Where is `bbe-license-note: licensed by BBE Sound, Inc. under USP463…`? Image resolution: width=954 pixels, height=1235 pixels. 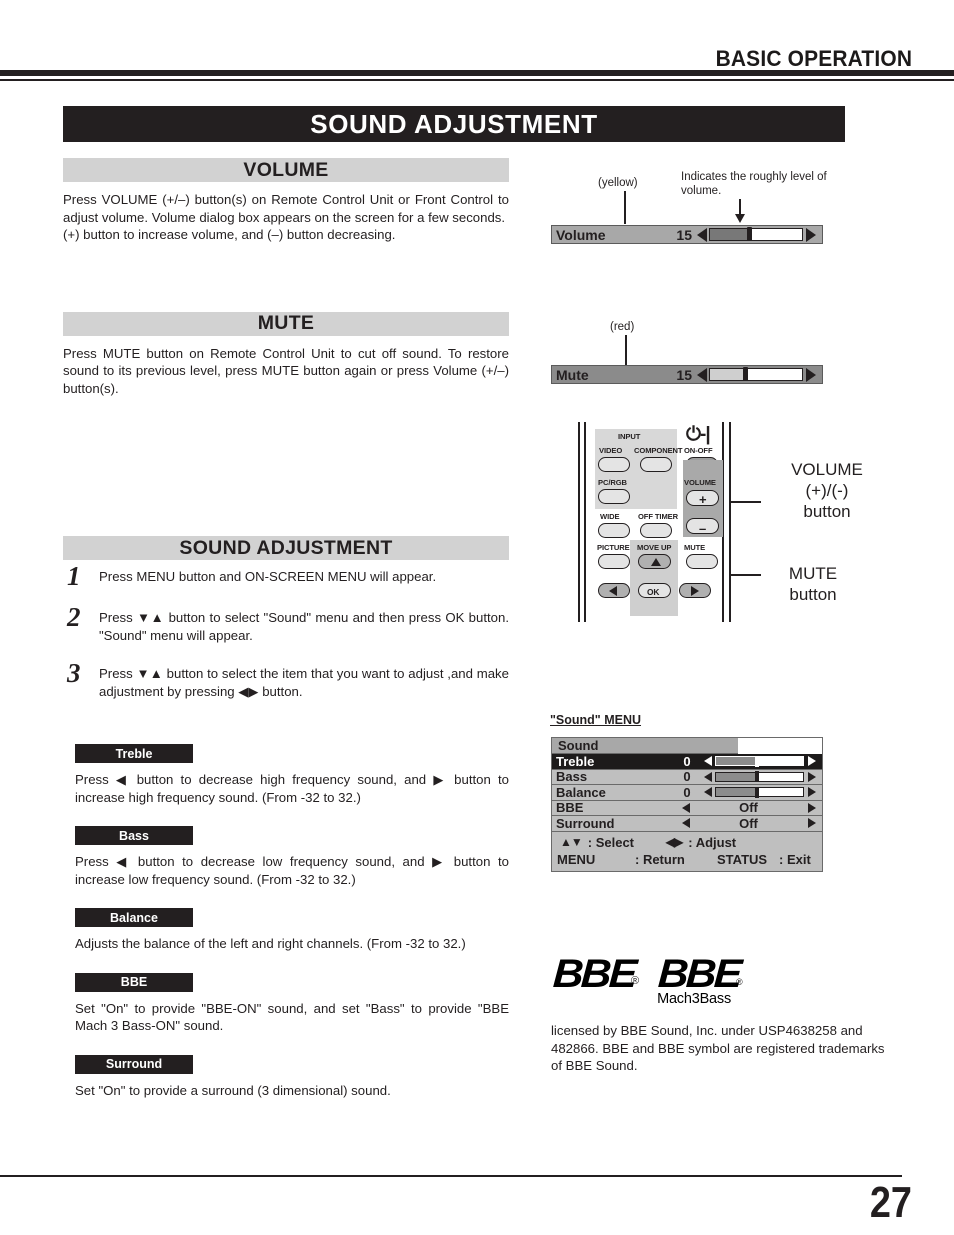
bbe-license-note: licensed by BBE Sound, Inc. under USP463… is located at coordinates (718, 1048).